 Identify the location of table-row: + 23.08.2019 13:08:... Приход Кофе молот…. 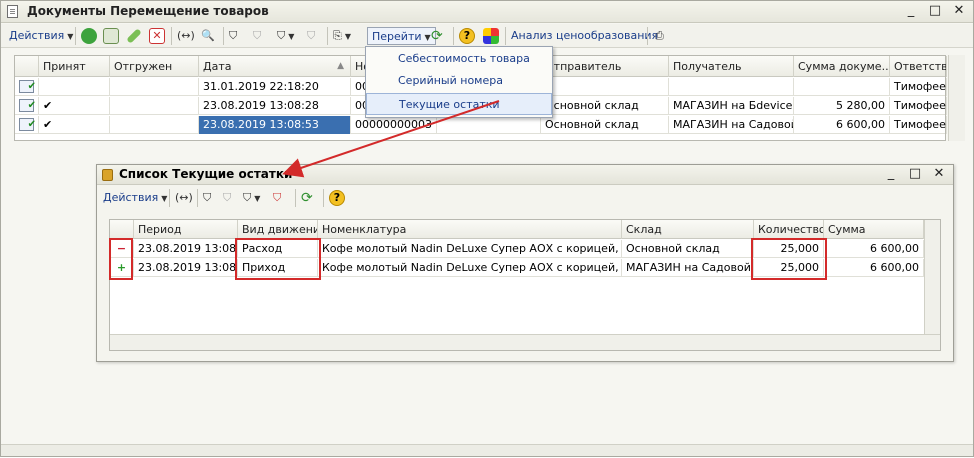
(525, 268).